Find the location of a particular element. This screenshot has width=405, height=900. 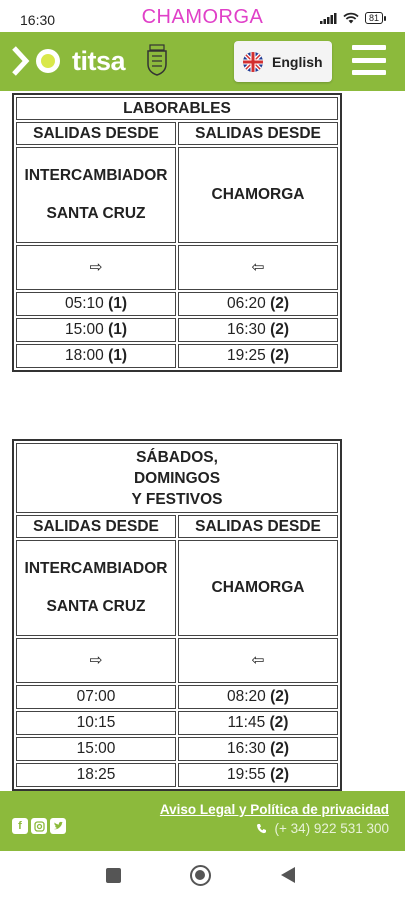

facebook-icon: f is located at coordinates (20, 826).